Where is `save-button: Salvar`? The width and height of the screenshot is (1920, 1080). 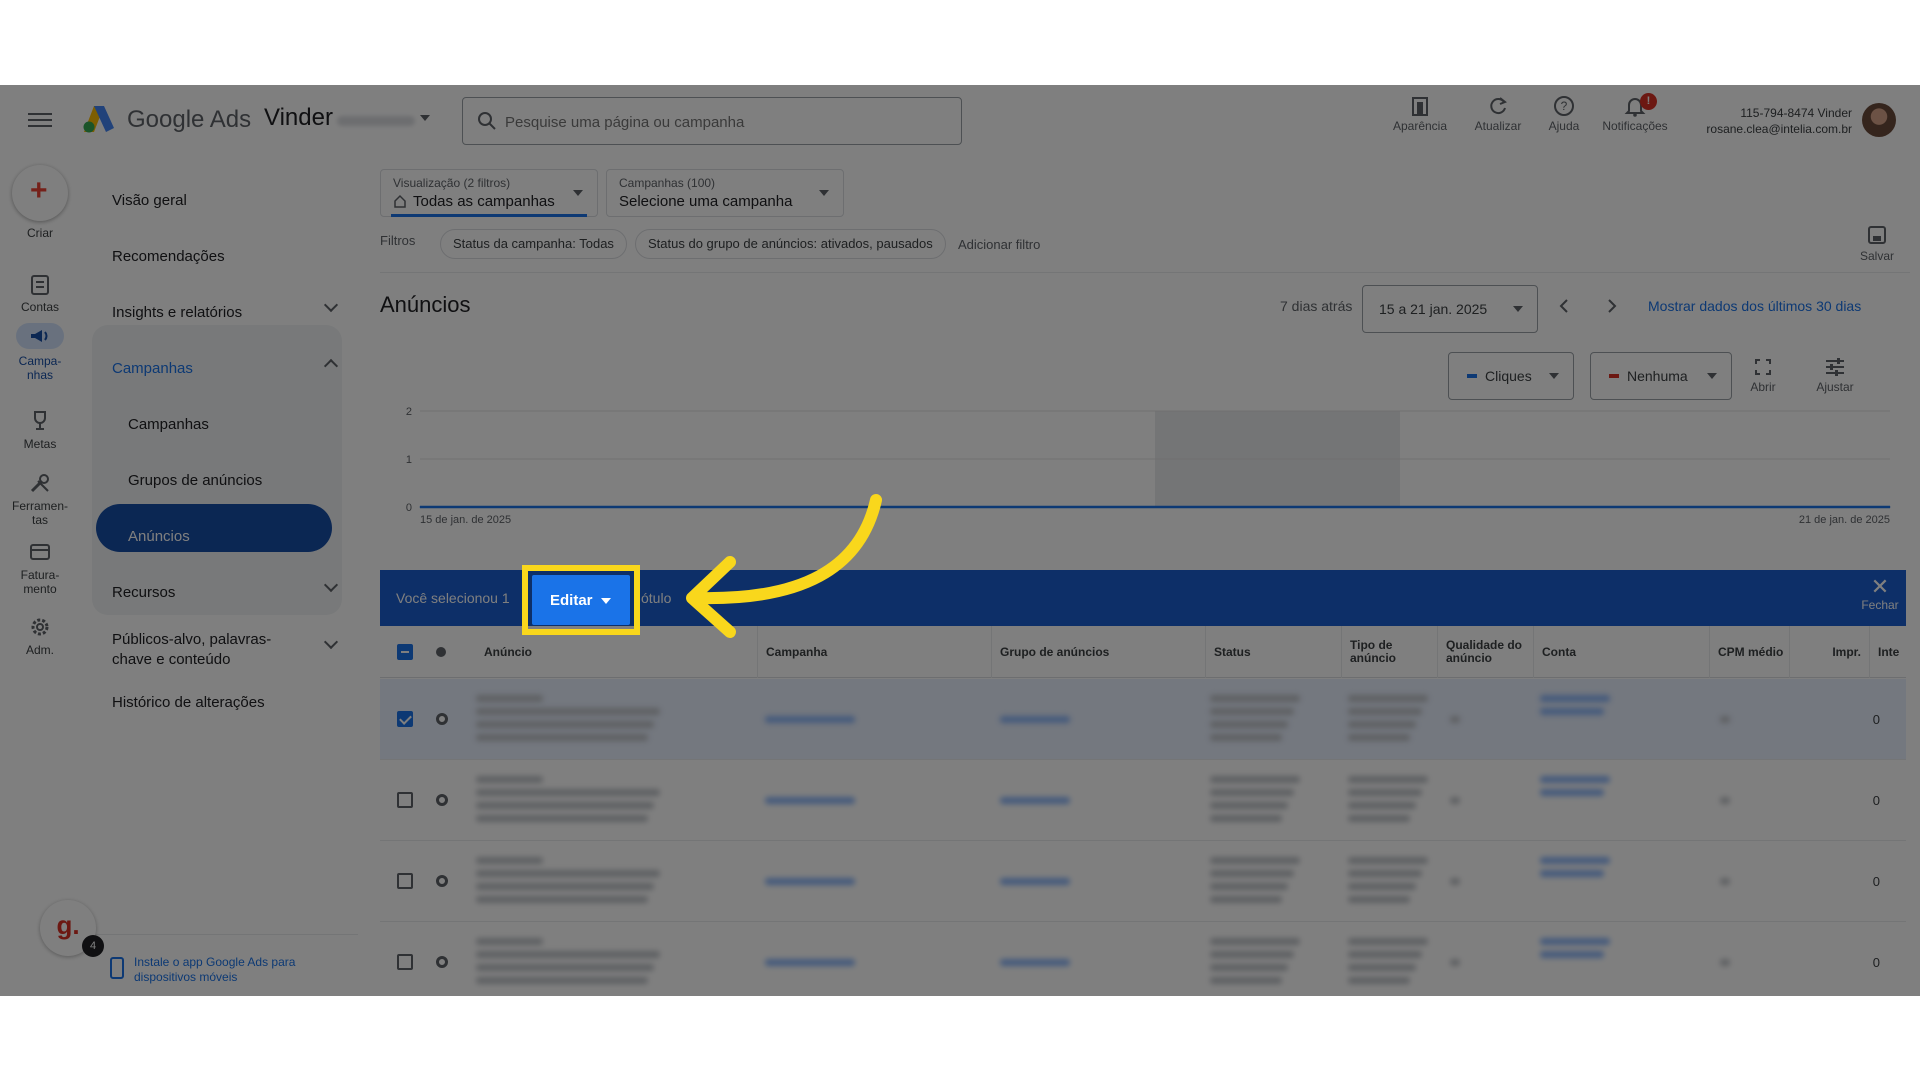 save-button: Salvar is located at coordinates (1877, 244).